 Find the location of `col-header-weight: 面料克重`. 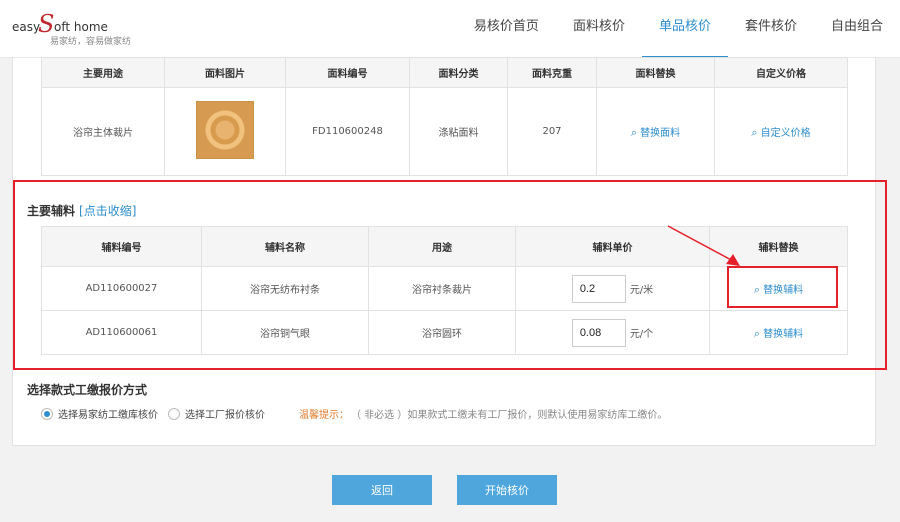

col-header-weight: 面料克重 is located at coordinates (552, 72).